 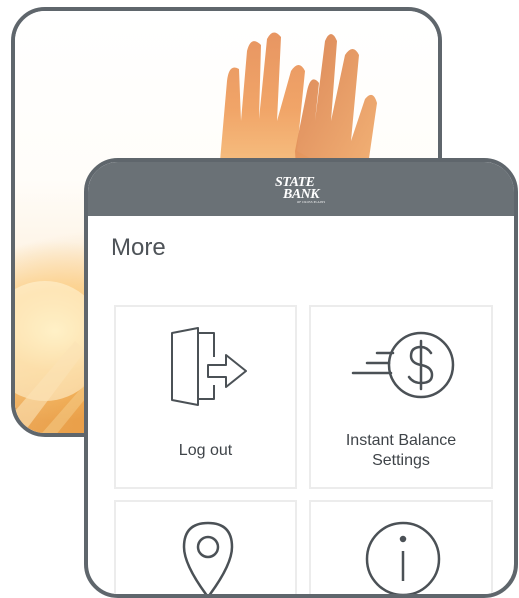 I want to click on instant-balance-dollar-icon, so click(x=403, y=365).